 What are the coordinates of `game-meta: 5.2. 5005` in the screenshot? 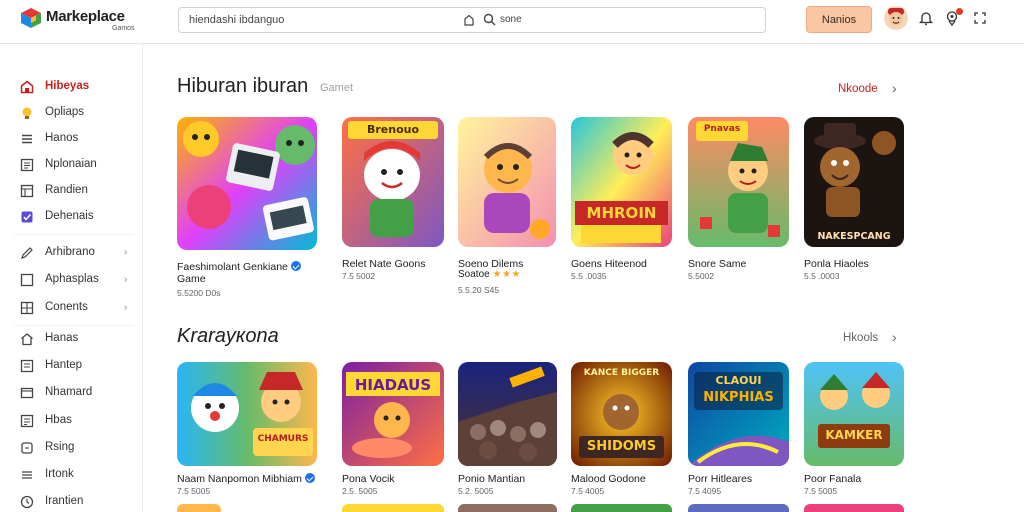 It's located at (476, 491).